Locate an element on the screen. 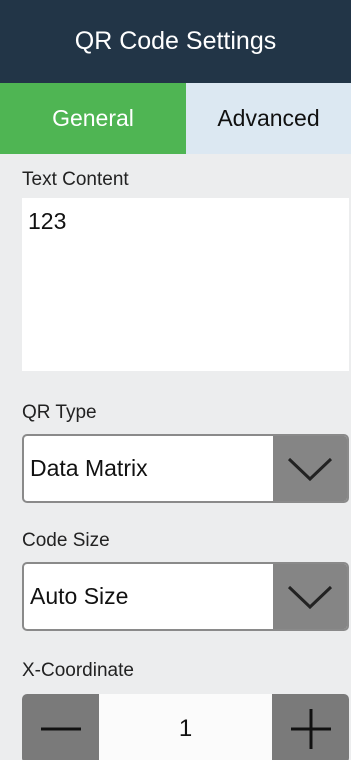 The height and width of the screenshot is (760, 351). tab-advanced: Advanced is located at coordinates (268, 118).